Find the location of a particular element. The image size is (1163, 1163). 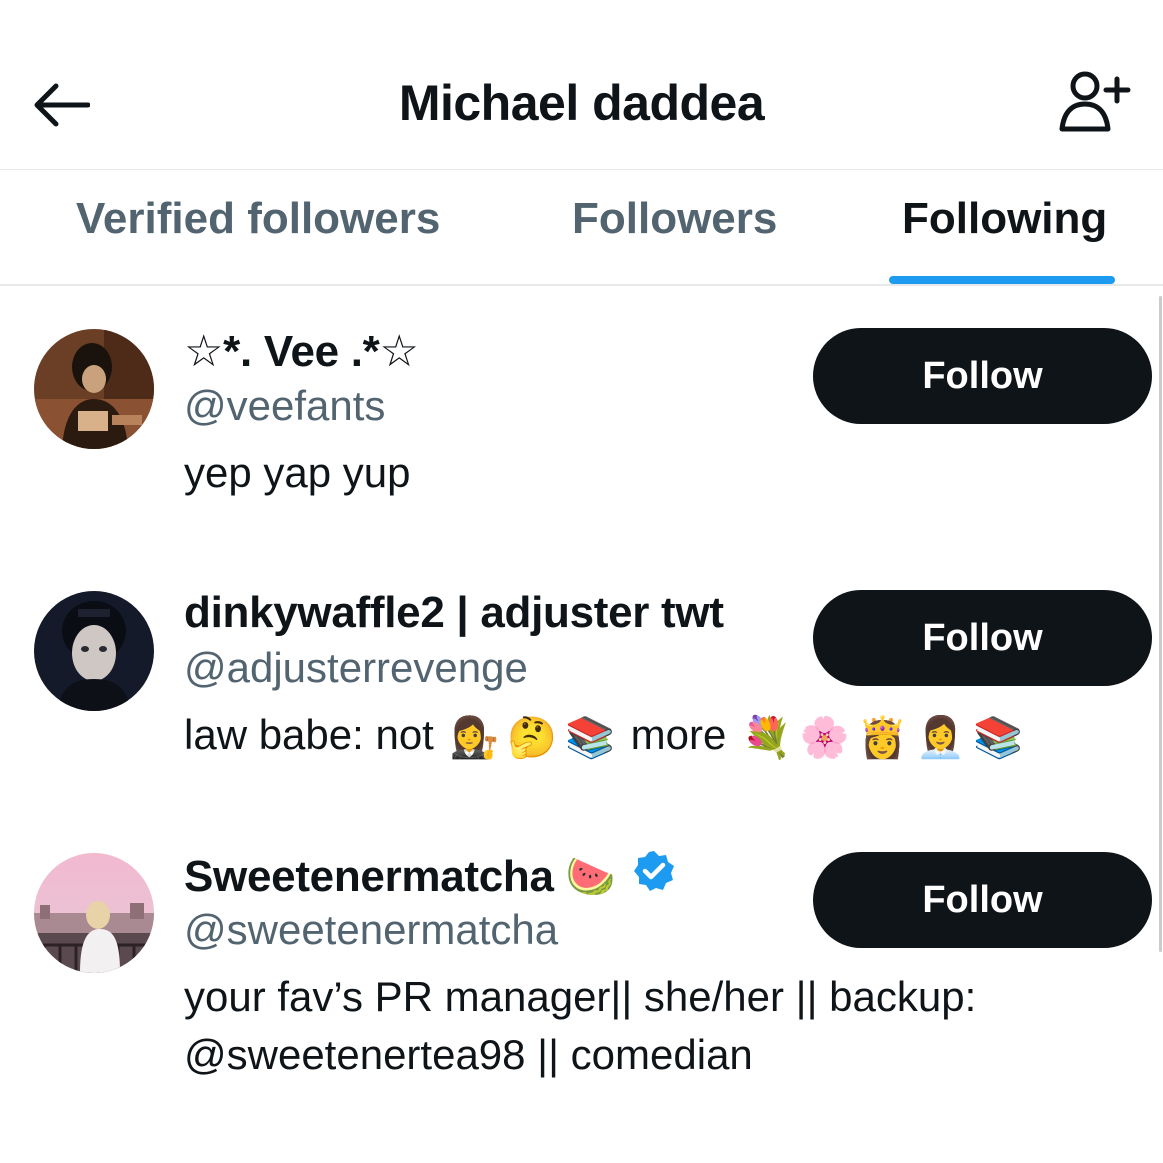

bio-text-middle: more is located at coordinates (678, 734).